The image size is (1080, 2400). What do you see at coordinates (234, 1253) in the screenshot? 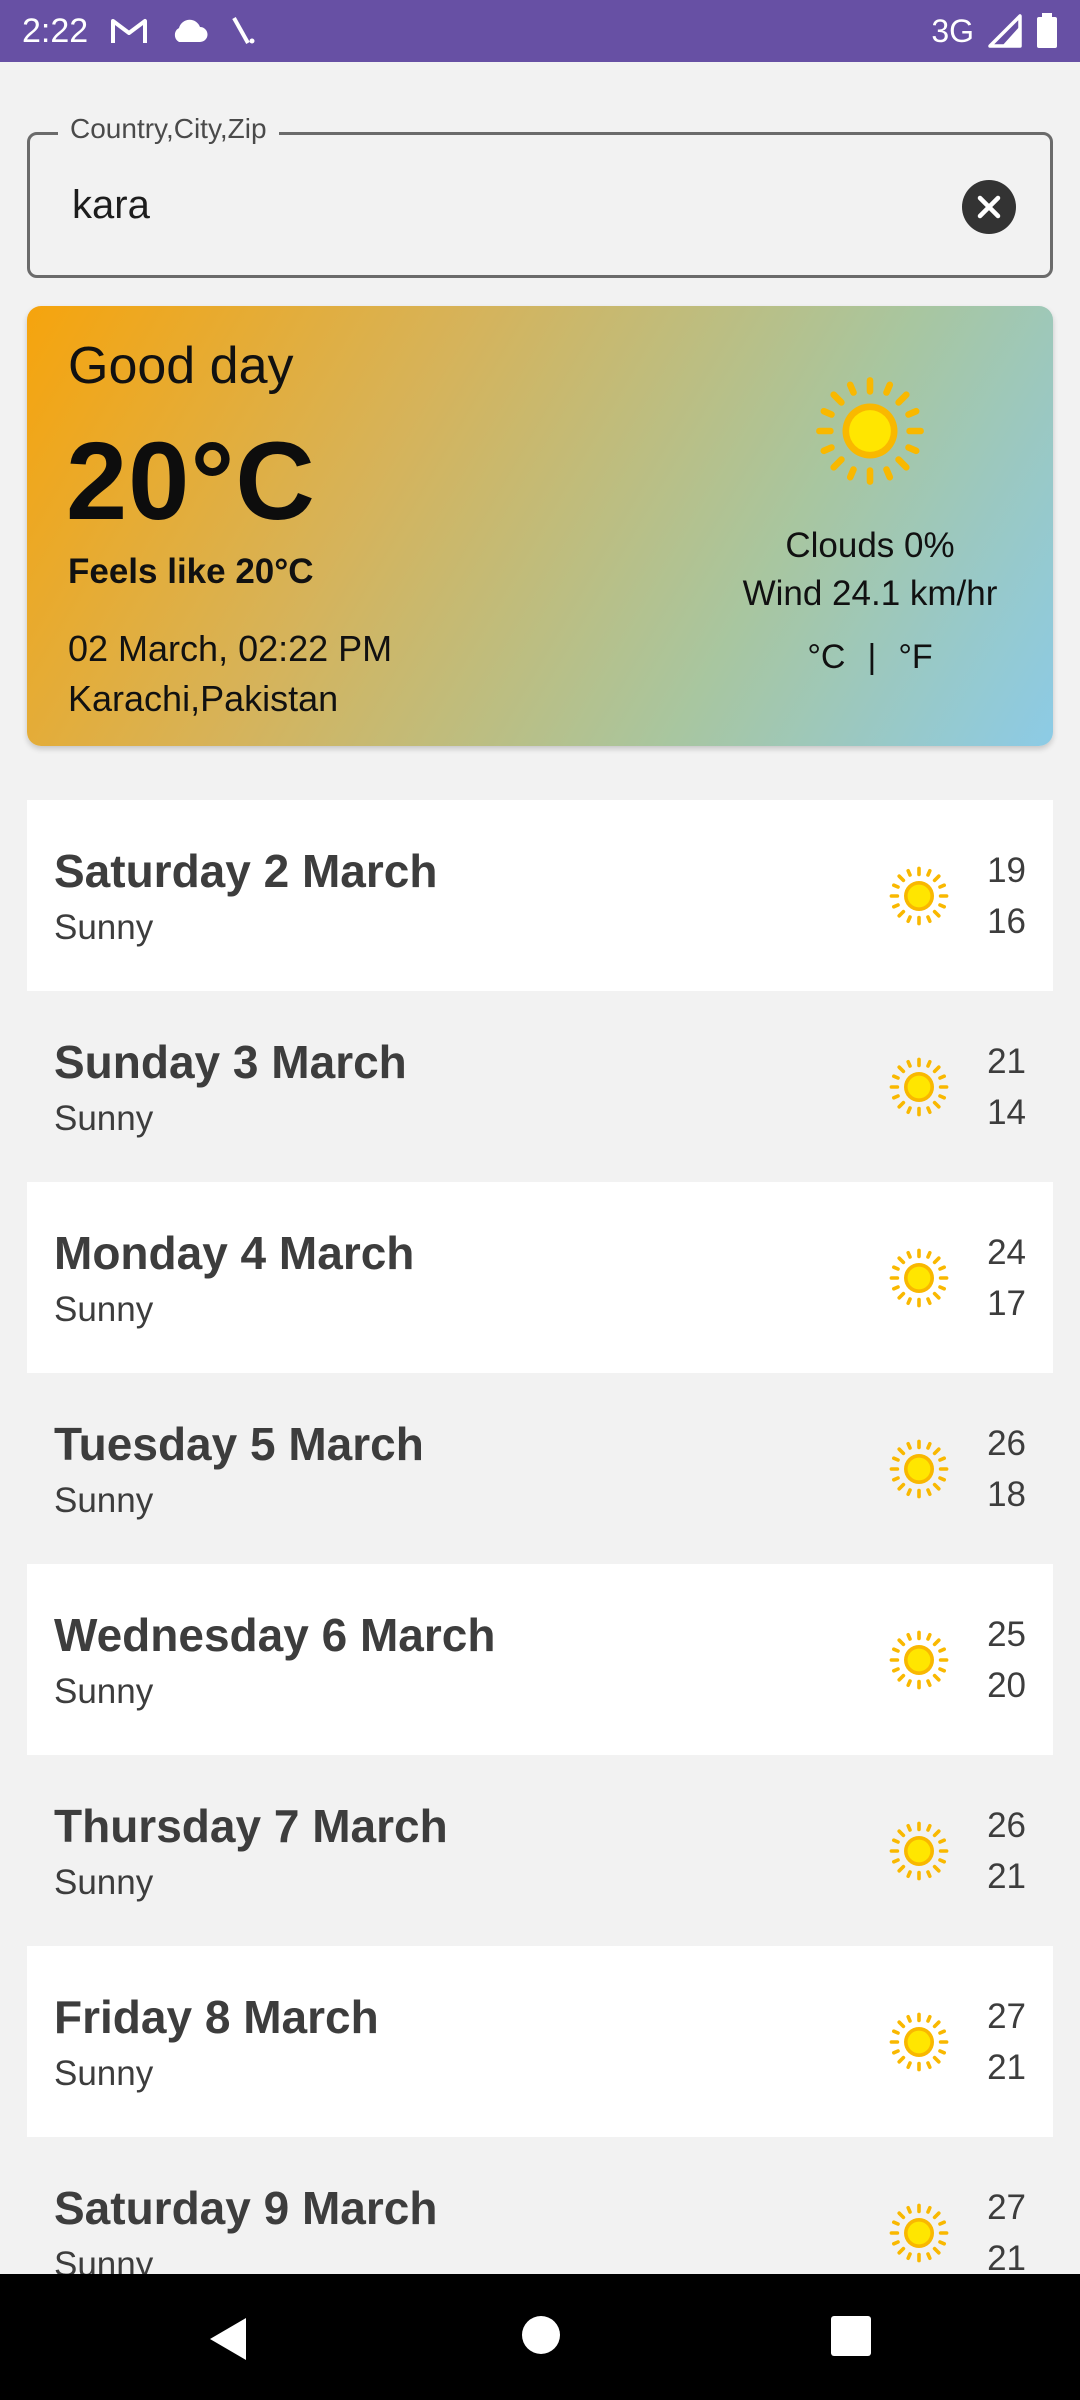
I see `forecast-day: Monday 4 March` at bounding box center [234, 1253].